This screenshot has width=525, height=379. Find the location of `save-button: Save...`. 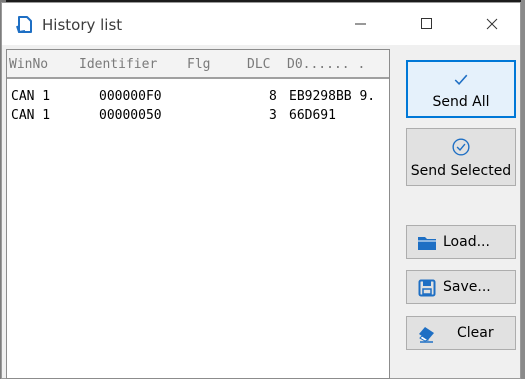

save-button: Save... is located at coordinates (461, 287).